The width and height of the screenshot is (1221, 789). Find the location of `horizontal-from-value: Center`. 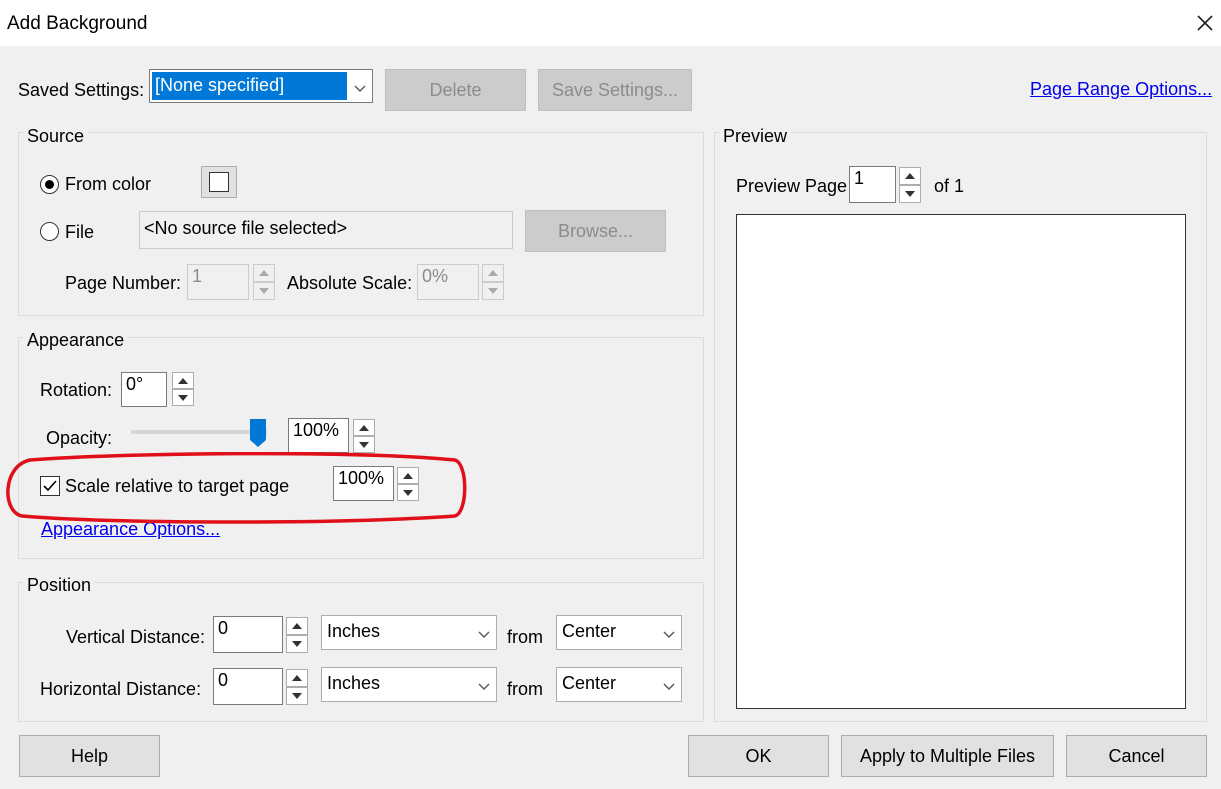

horizontal-from-value: Center is located at coordinates (589, 683).